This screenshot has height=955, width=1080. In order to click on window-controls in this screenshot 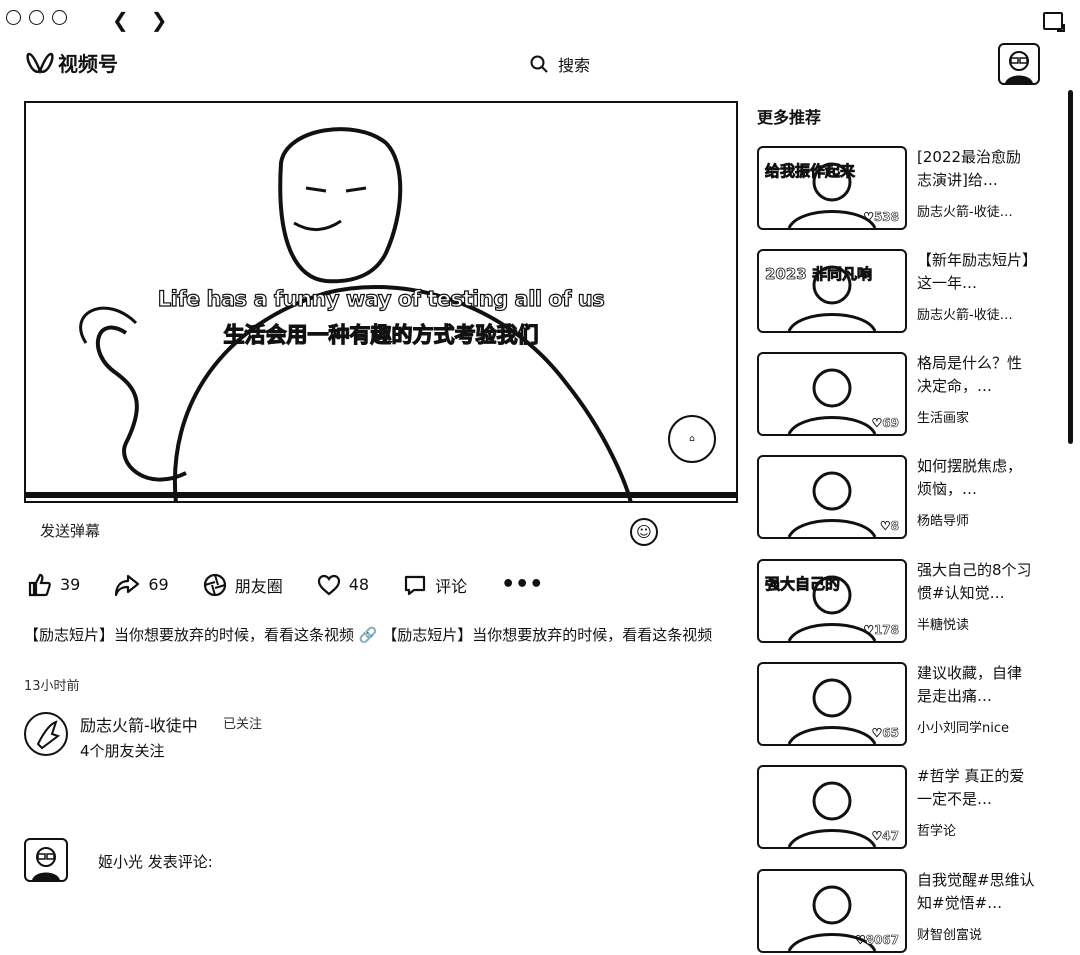, I will do `click(36, 17)`.